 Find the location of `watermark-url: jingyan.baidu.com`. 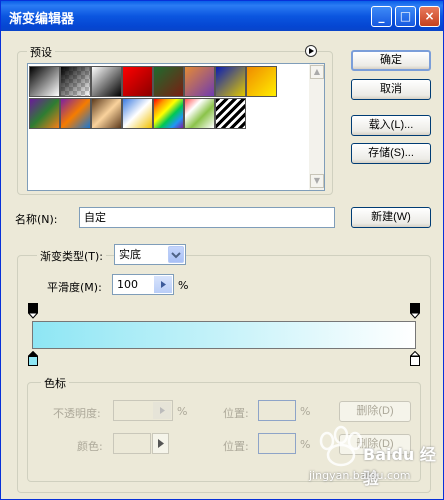

watermark-url: jingyan.baidu.com is located at coordinates (360, 475).